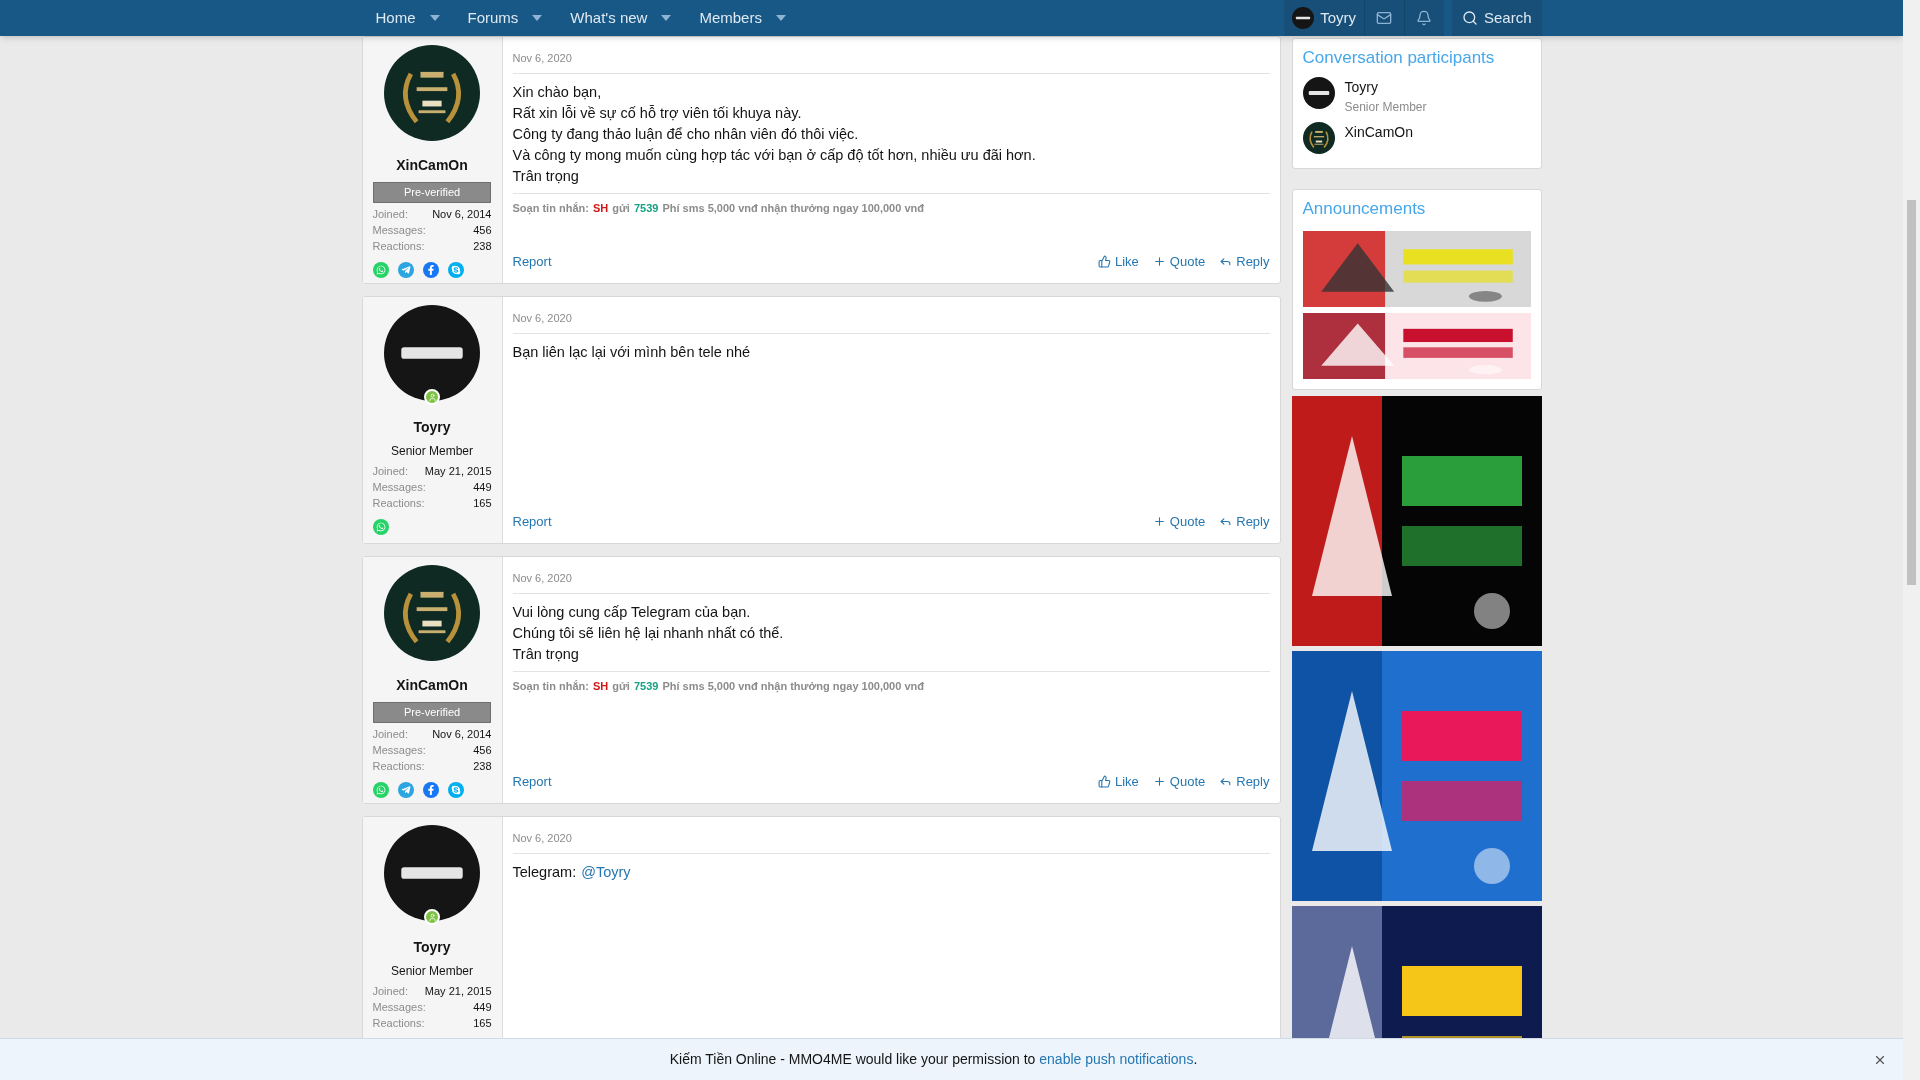 This screenshot has height=1080, width=1920. I want to click on participant-name: Toyry, so click(1385, 87).